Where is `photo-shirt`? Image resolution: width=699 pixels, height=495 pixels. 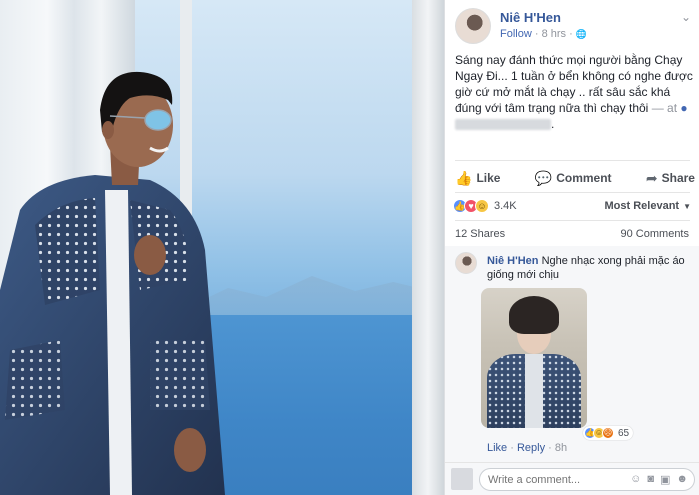
photo-shirt is located at coordinates (534, 391).